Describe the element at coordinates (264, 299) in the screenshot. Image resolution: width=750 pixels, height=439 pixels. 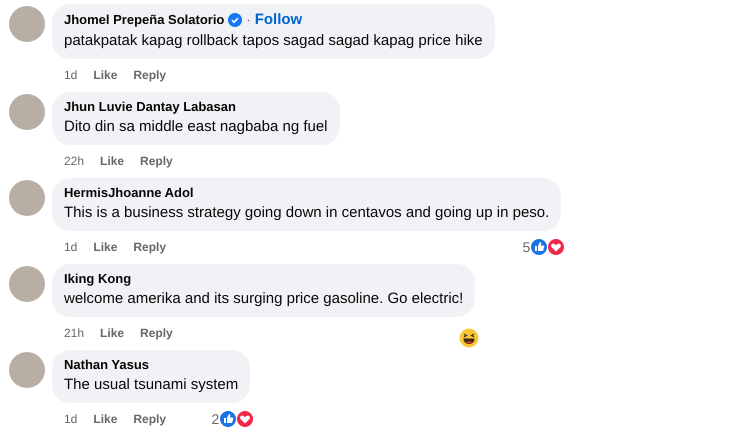
I see `comment-text: welcome amerika and its surging price gasoline. Go electric!` at that location.